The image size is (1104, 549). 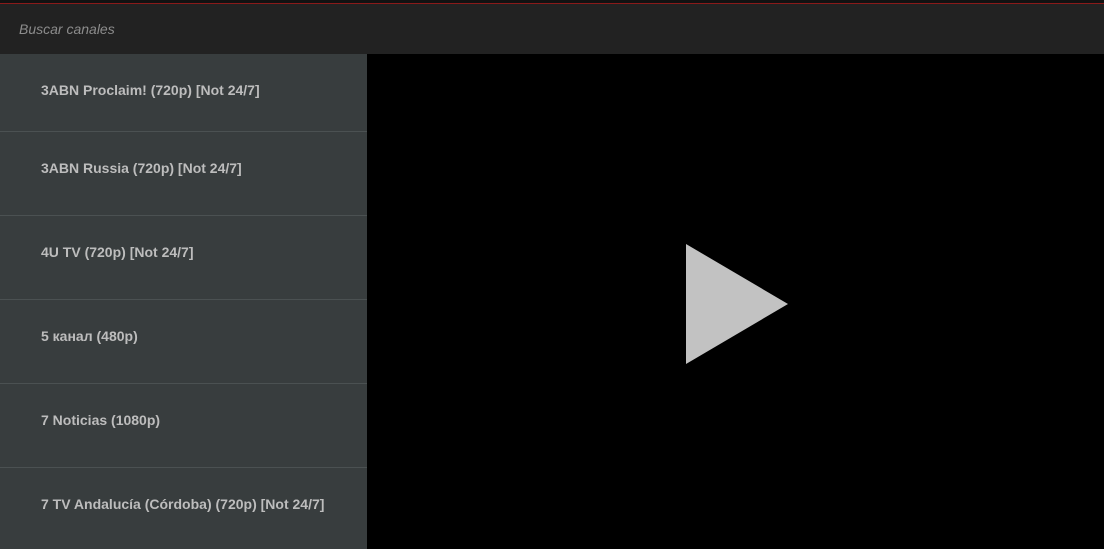 I want to click on channel-label: 4U TV (720p) [Not 24/7], so click(x=117, y=252).